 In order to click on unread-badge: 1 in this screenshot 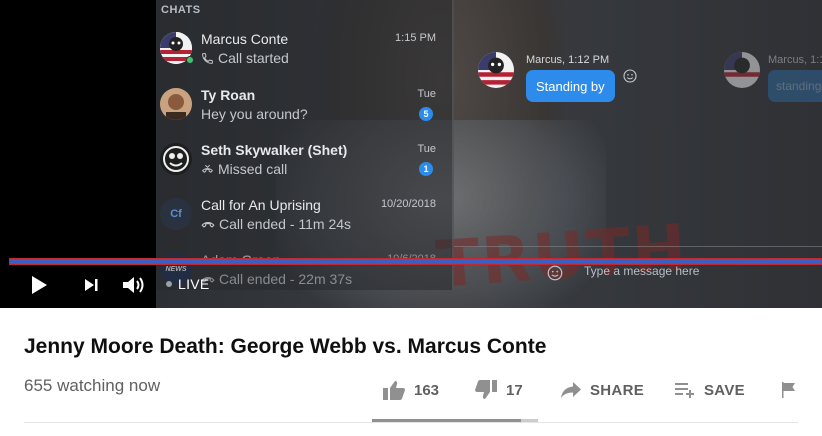, I will do `click(426, 169)`.